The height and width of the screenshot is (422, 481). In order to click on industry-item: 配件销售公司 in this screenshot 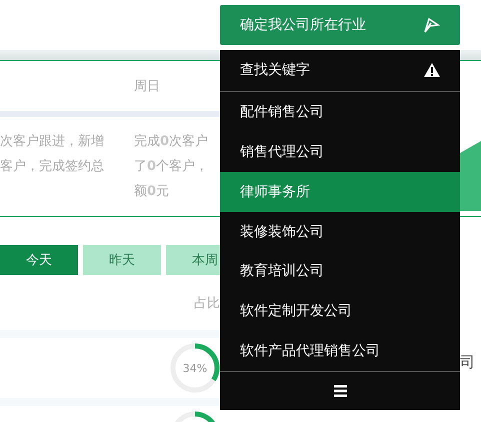, I will do `click(340, 112)`.